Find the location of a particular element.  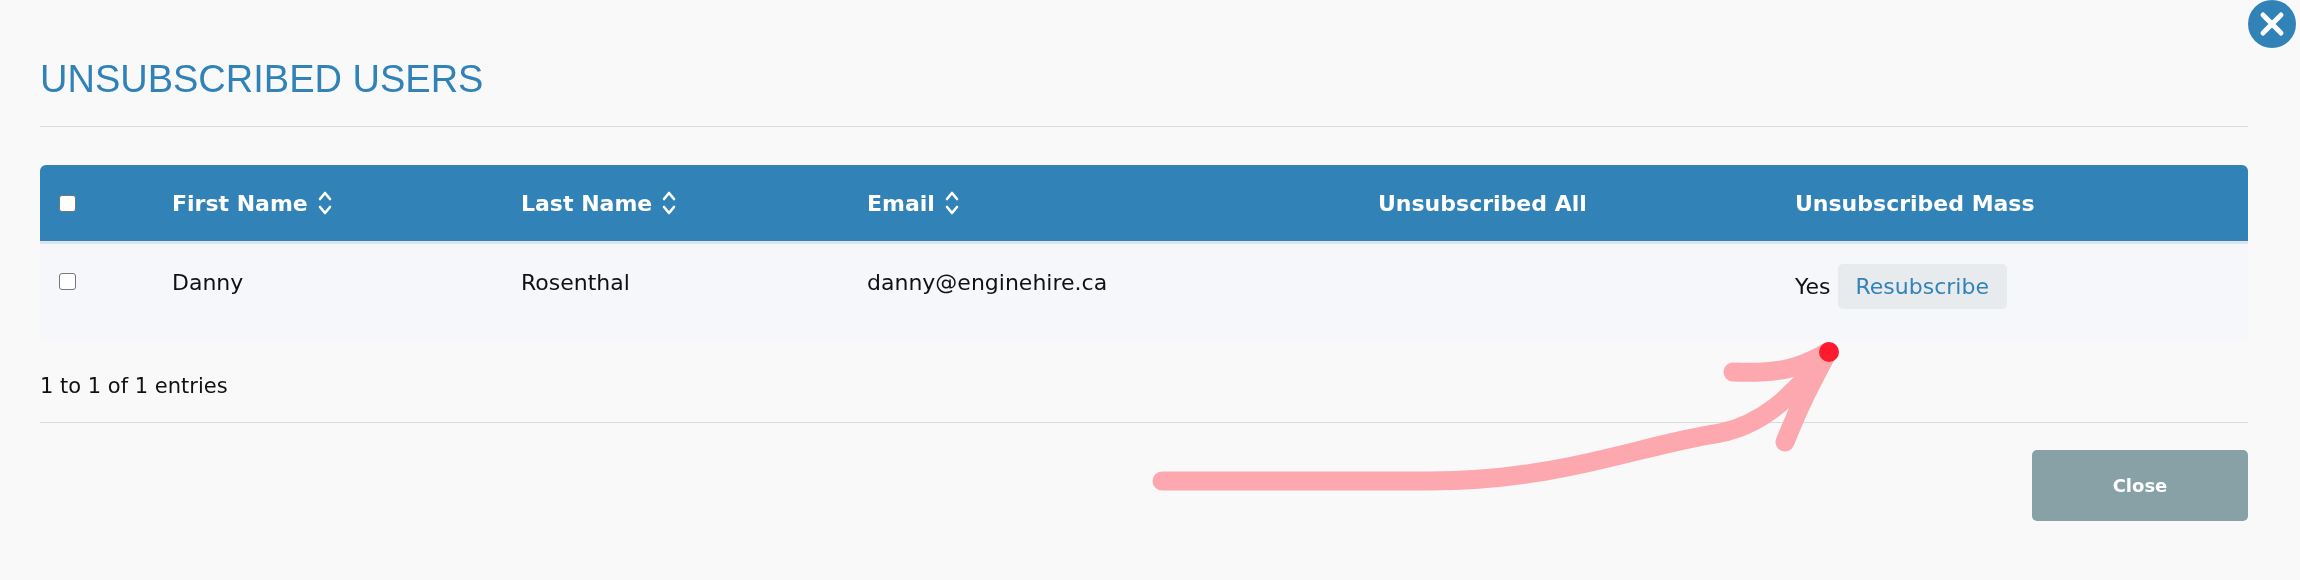

row-checkbox is located at coordinates (67, 281).